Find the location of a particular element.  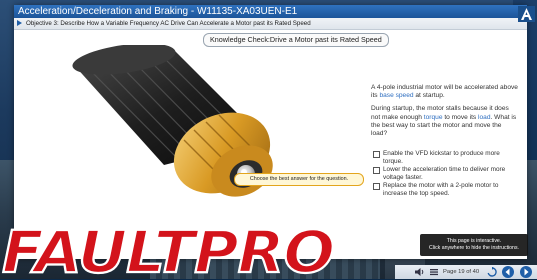

choose-answer-prompt: Choose the best answer for the question. is located at coordinates (299, 179).